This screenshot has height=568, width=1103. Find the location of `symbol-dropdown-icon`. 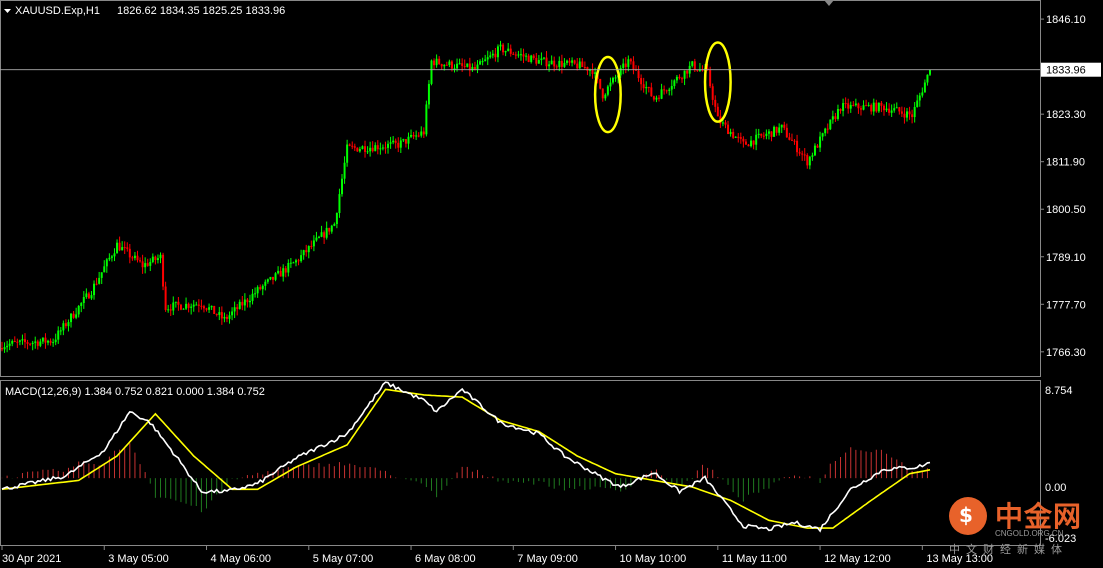

symbol-dropdown-icon is located at coordinates (7, 11).